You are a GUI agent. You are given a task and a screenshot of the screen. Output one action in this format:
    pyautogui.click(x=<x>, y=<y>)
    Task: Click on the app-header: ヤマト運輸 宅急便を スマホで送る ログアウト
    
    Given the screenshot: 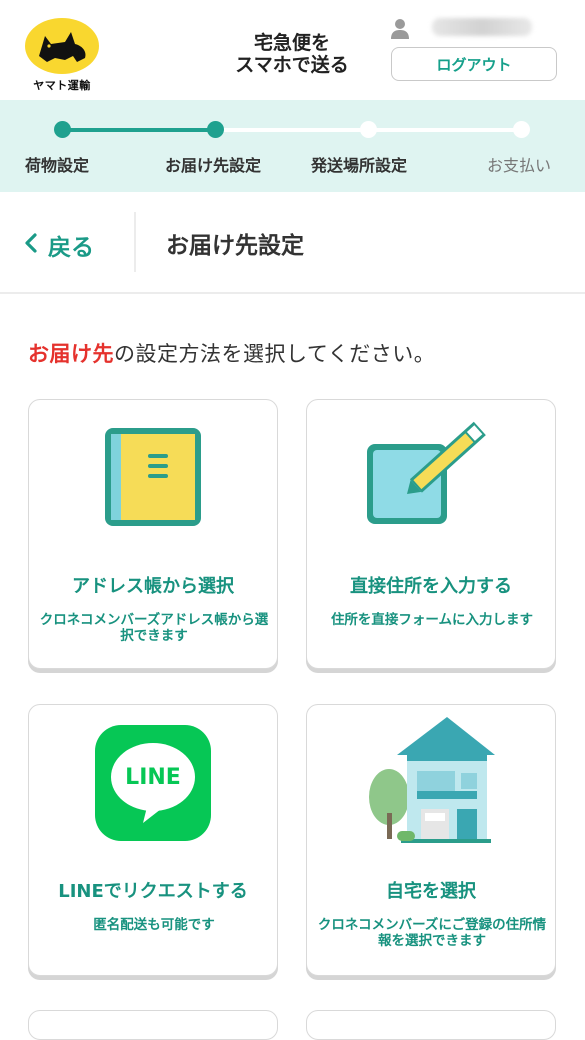 What is the action you would take?
    pyautogui.click(x=292, y=50)
    